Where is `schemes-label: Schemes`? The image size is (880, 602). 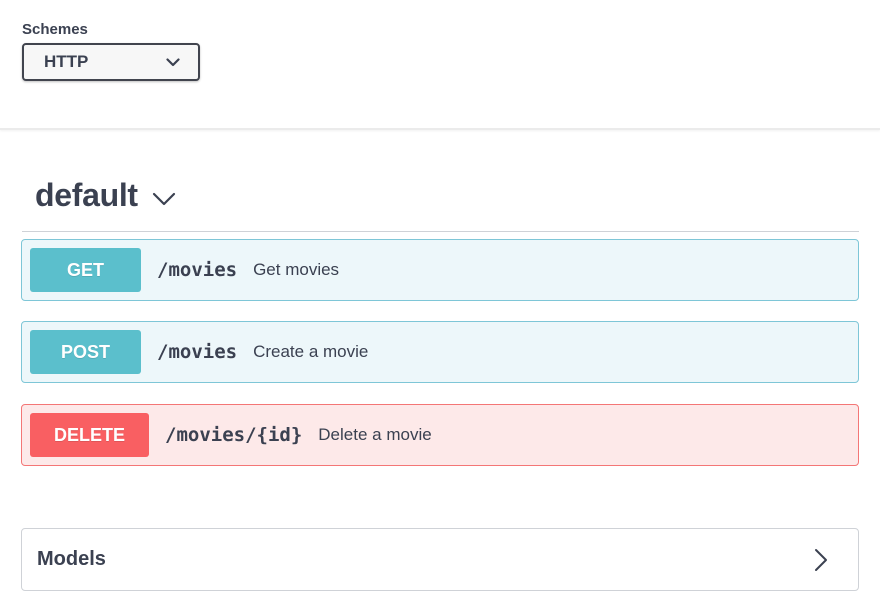 schemes-label: Schemes is located at coordinates (55, 29).